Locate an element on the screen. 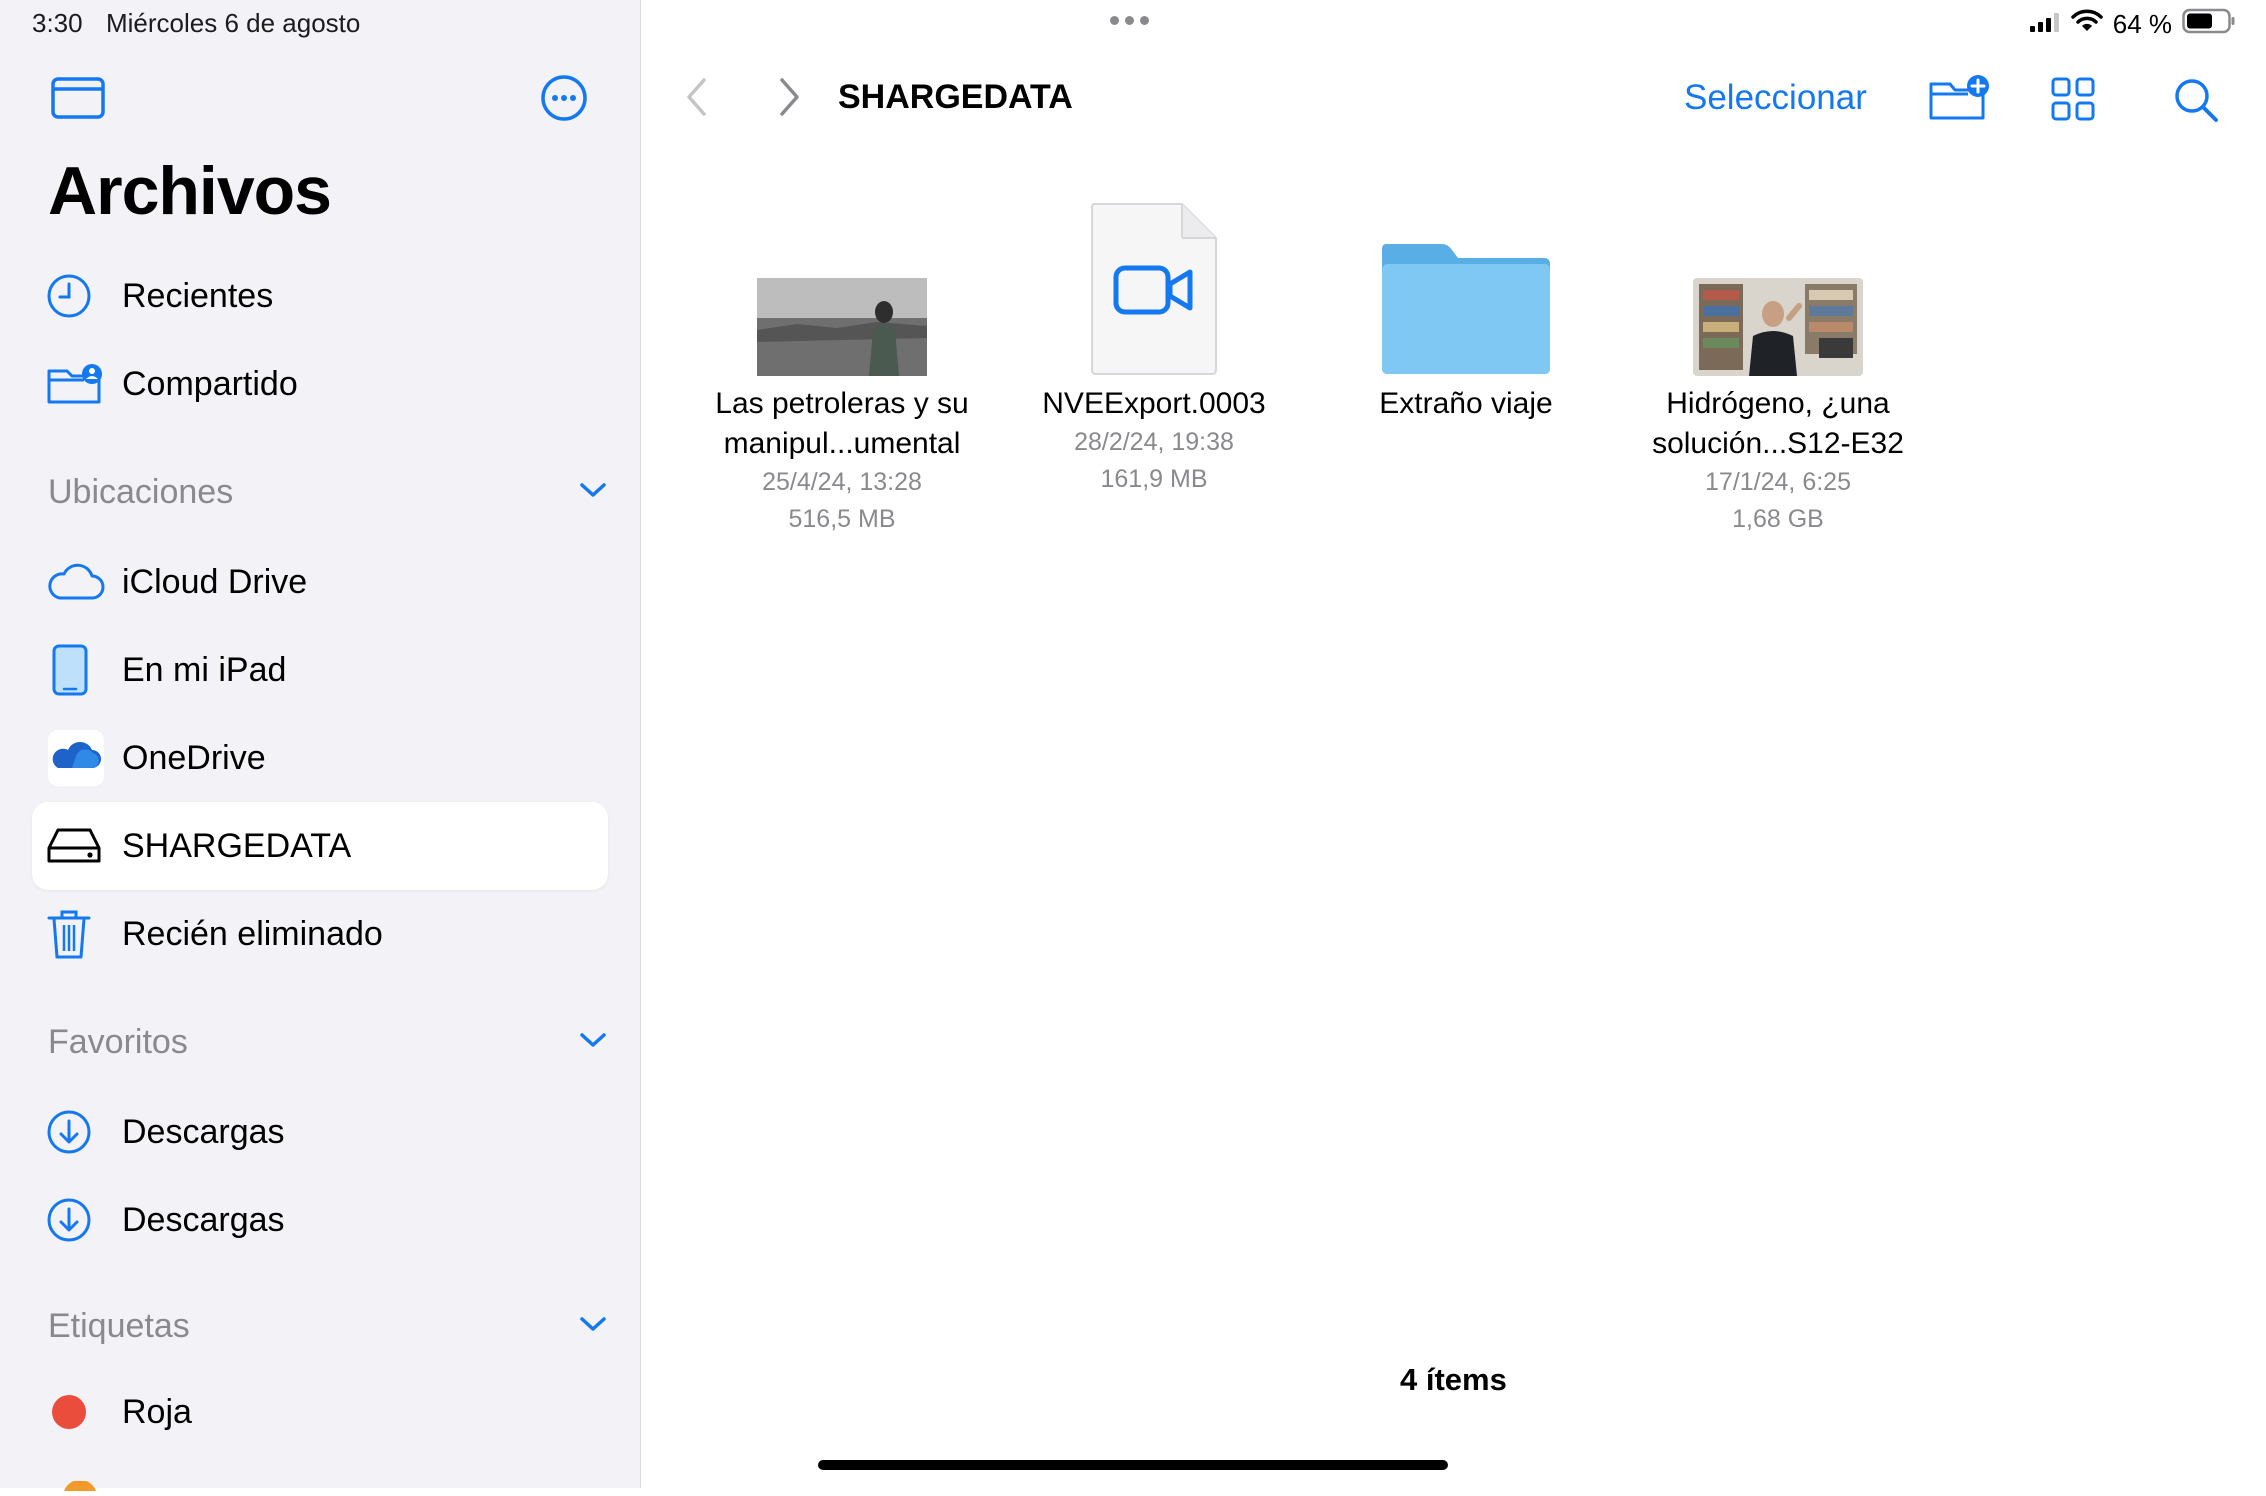 This screenshot has width=2266, height=1496. clock-icon is located at coordinates (77, 296).